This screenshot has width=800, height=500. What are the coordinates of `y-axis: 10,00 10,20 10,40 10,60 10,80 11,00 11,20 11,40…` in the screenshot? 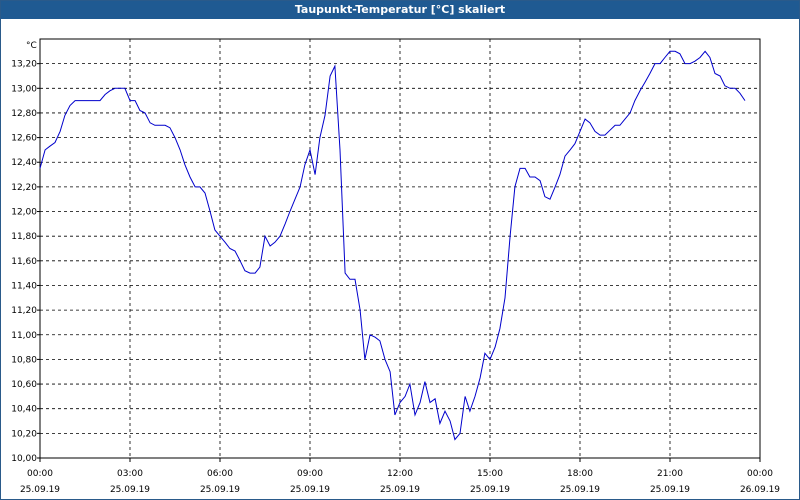 It's located at (25, 262).